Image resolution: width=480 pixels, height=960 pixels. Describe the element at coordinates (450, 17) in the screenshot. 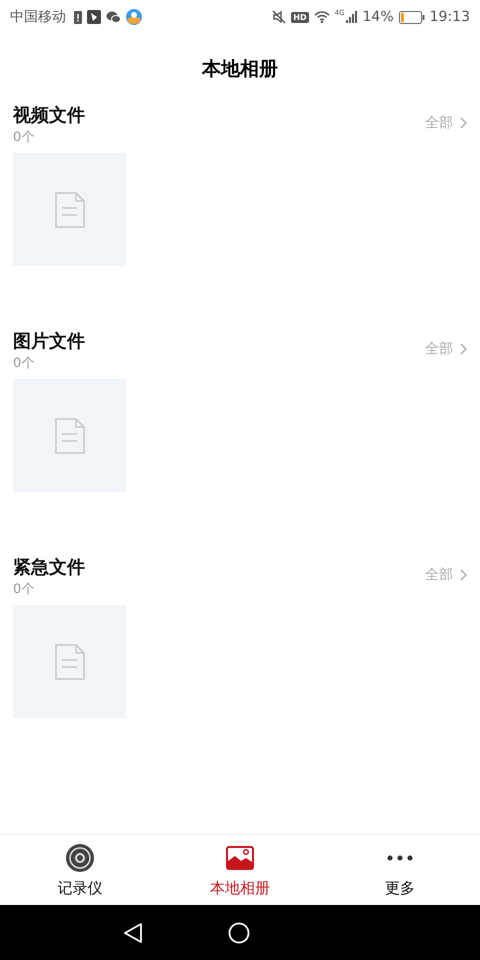

I see `clock: 19:13` at that location.